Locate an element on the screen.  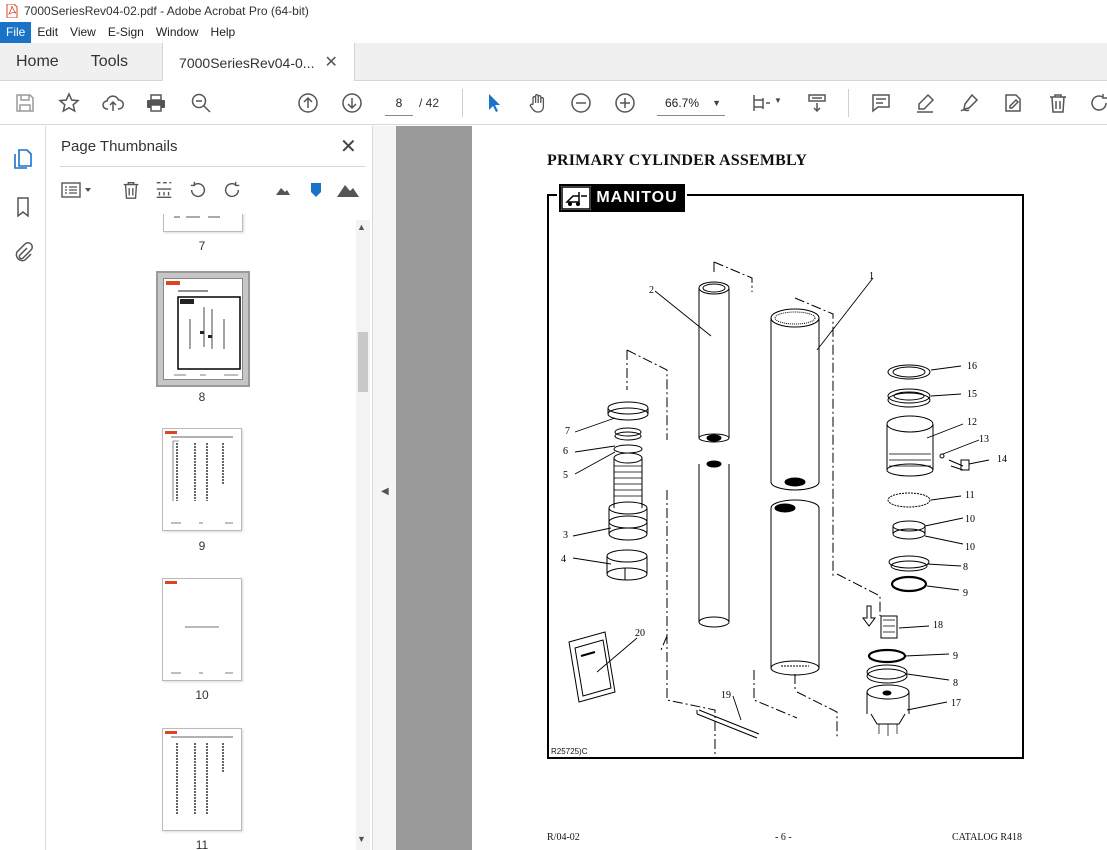
hand-tool-icon is located at coordinates (538, 103).